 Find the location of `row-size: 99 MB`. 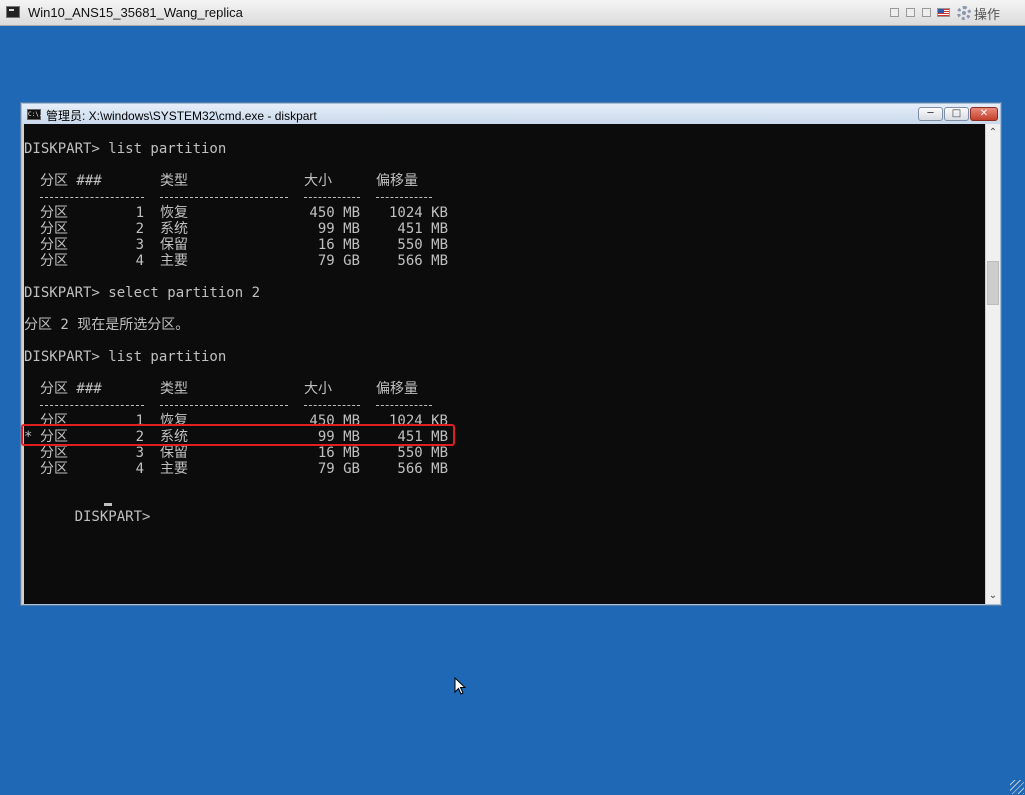

row-size: 99 MB is located at coordinates (338, 229).